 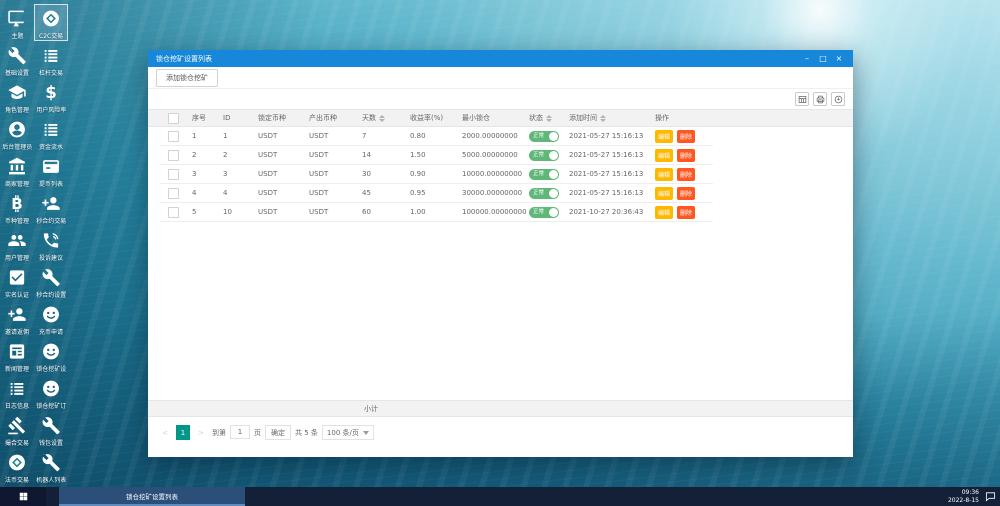 What do you see at coordinates (152, 496) in the screenshot?
I see `taskbar-item: 锁仓挖矿设置列表` at bounding box center [152, 496].